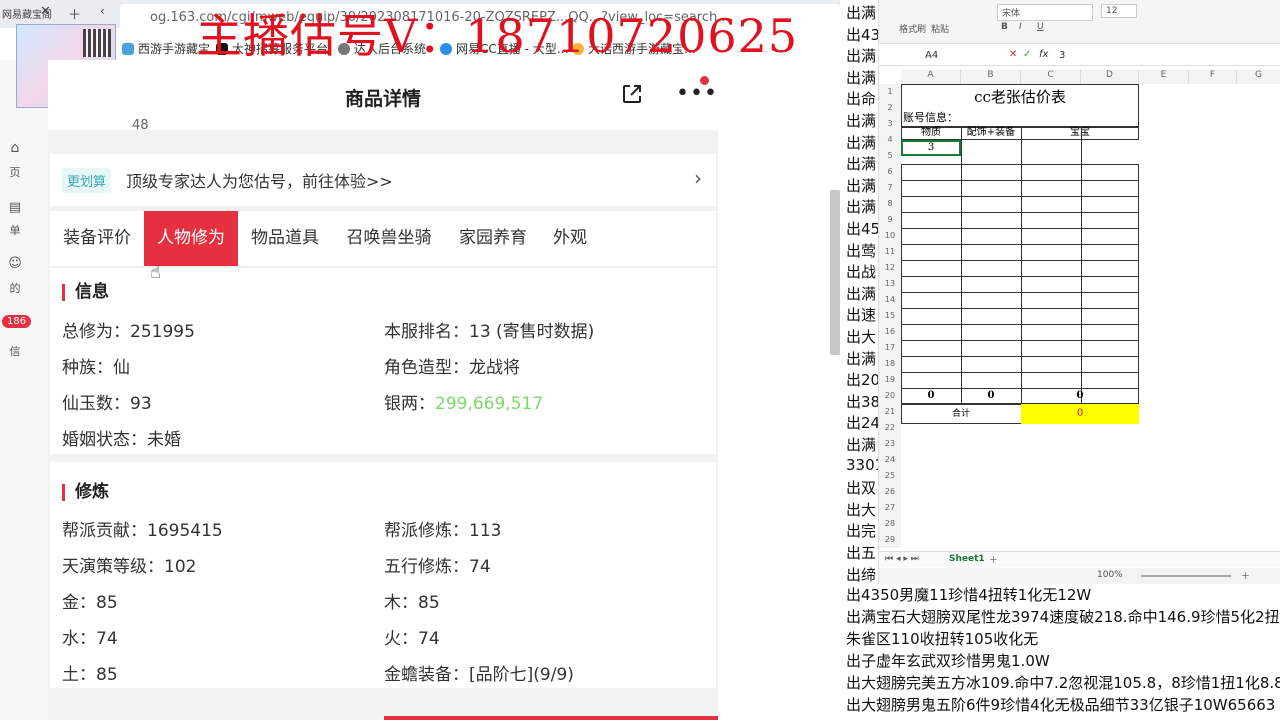 The image size is (1280, 720). Describe the element at coordinates (890, 428) in the screenshot. I see `row-header: 22` at that location.